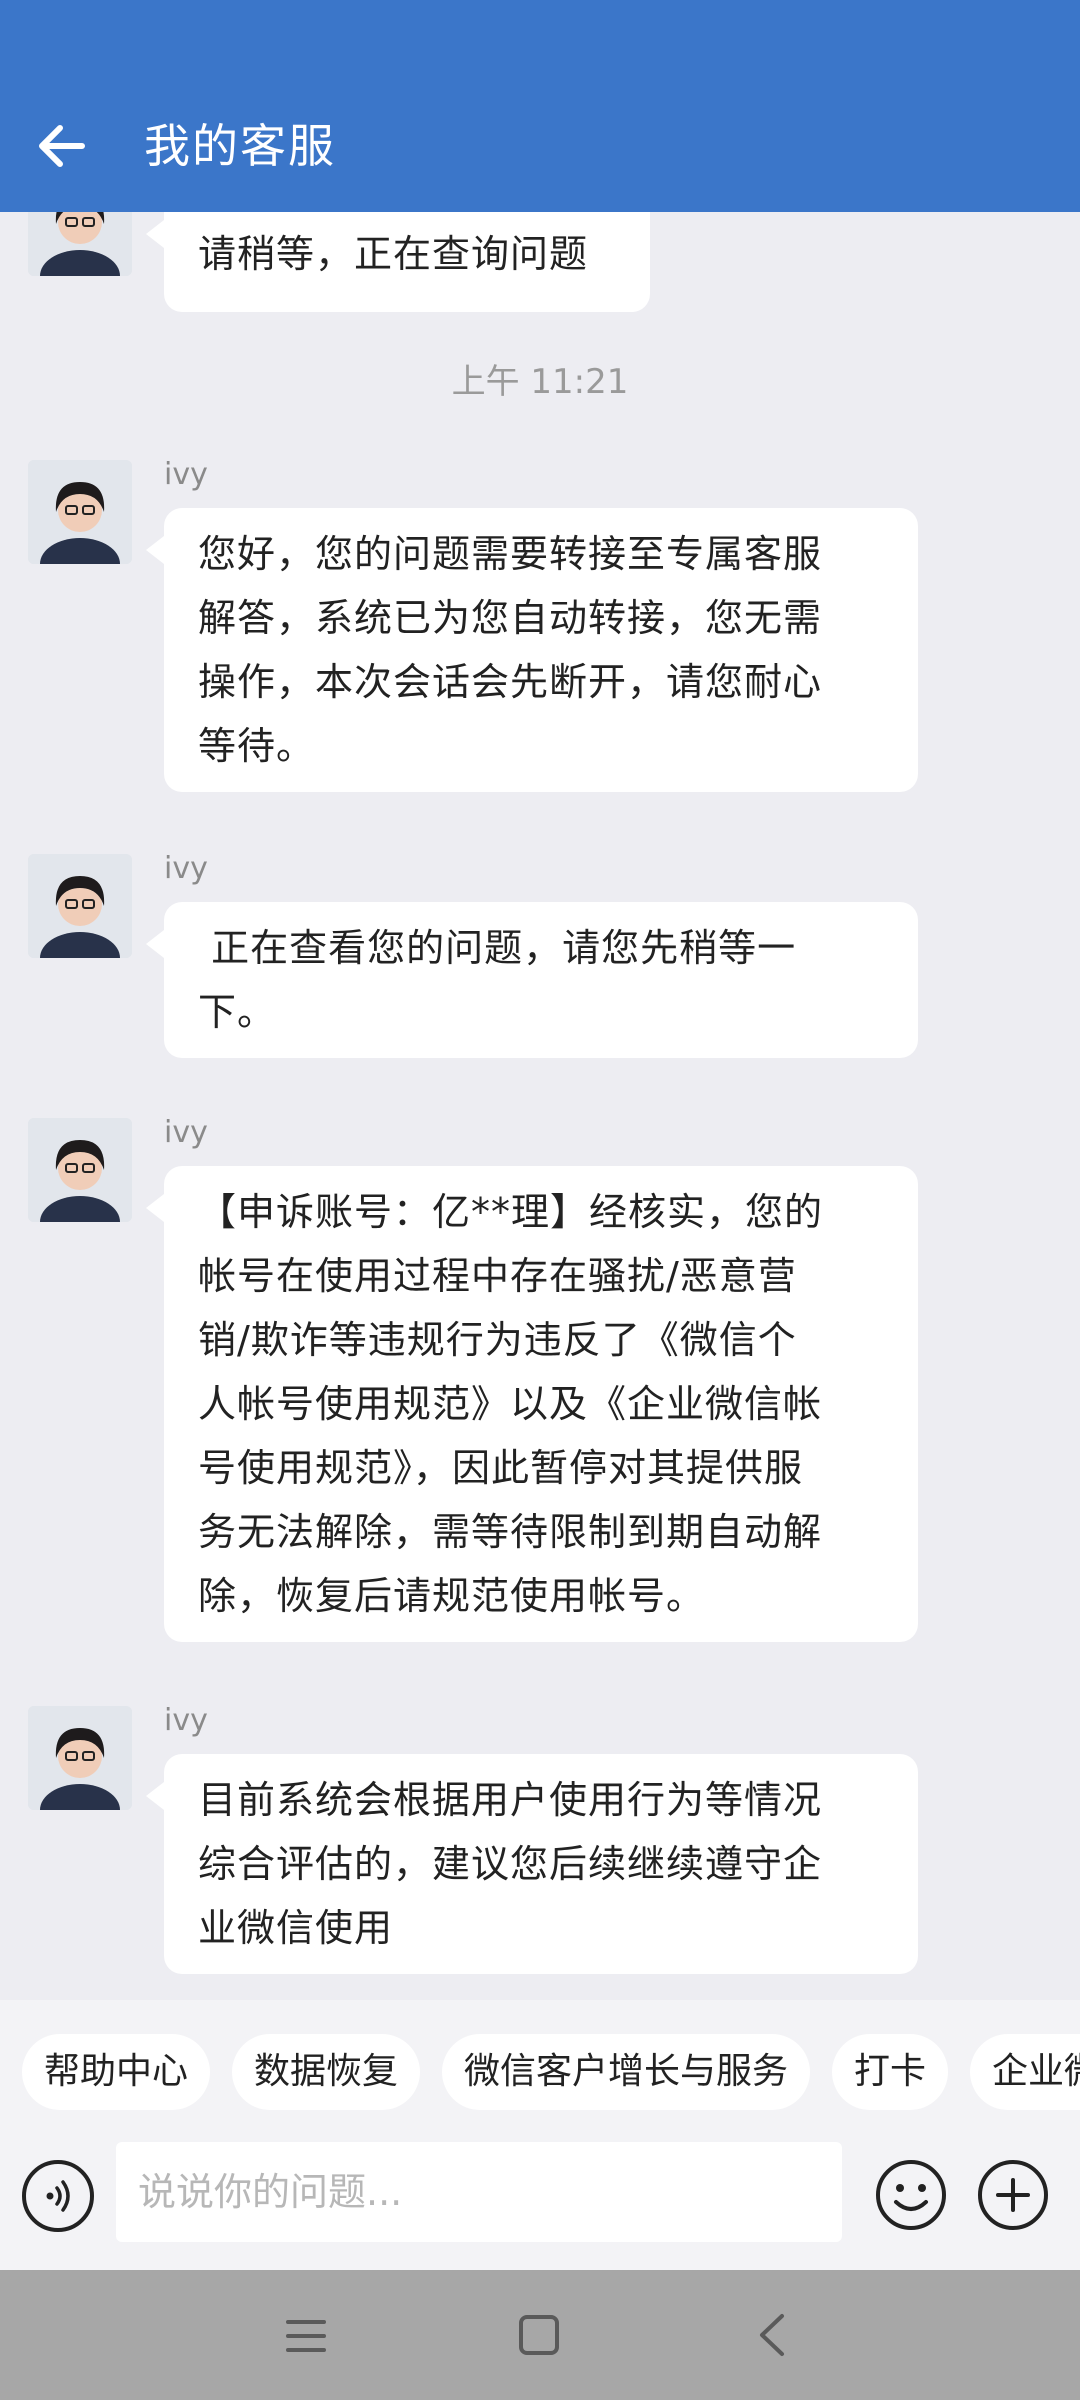 The image size is (1080, 2400). I want to click on message-line: 人帐号使用规范》以及《企业微信帐, so click(510, 1404).